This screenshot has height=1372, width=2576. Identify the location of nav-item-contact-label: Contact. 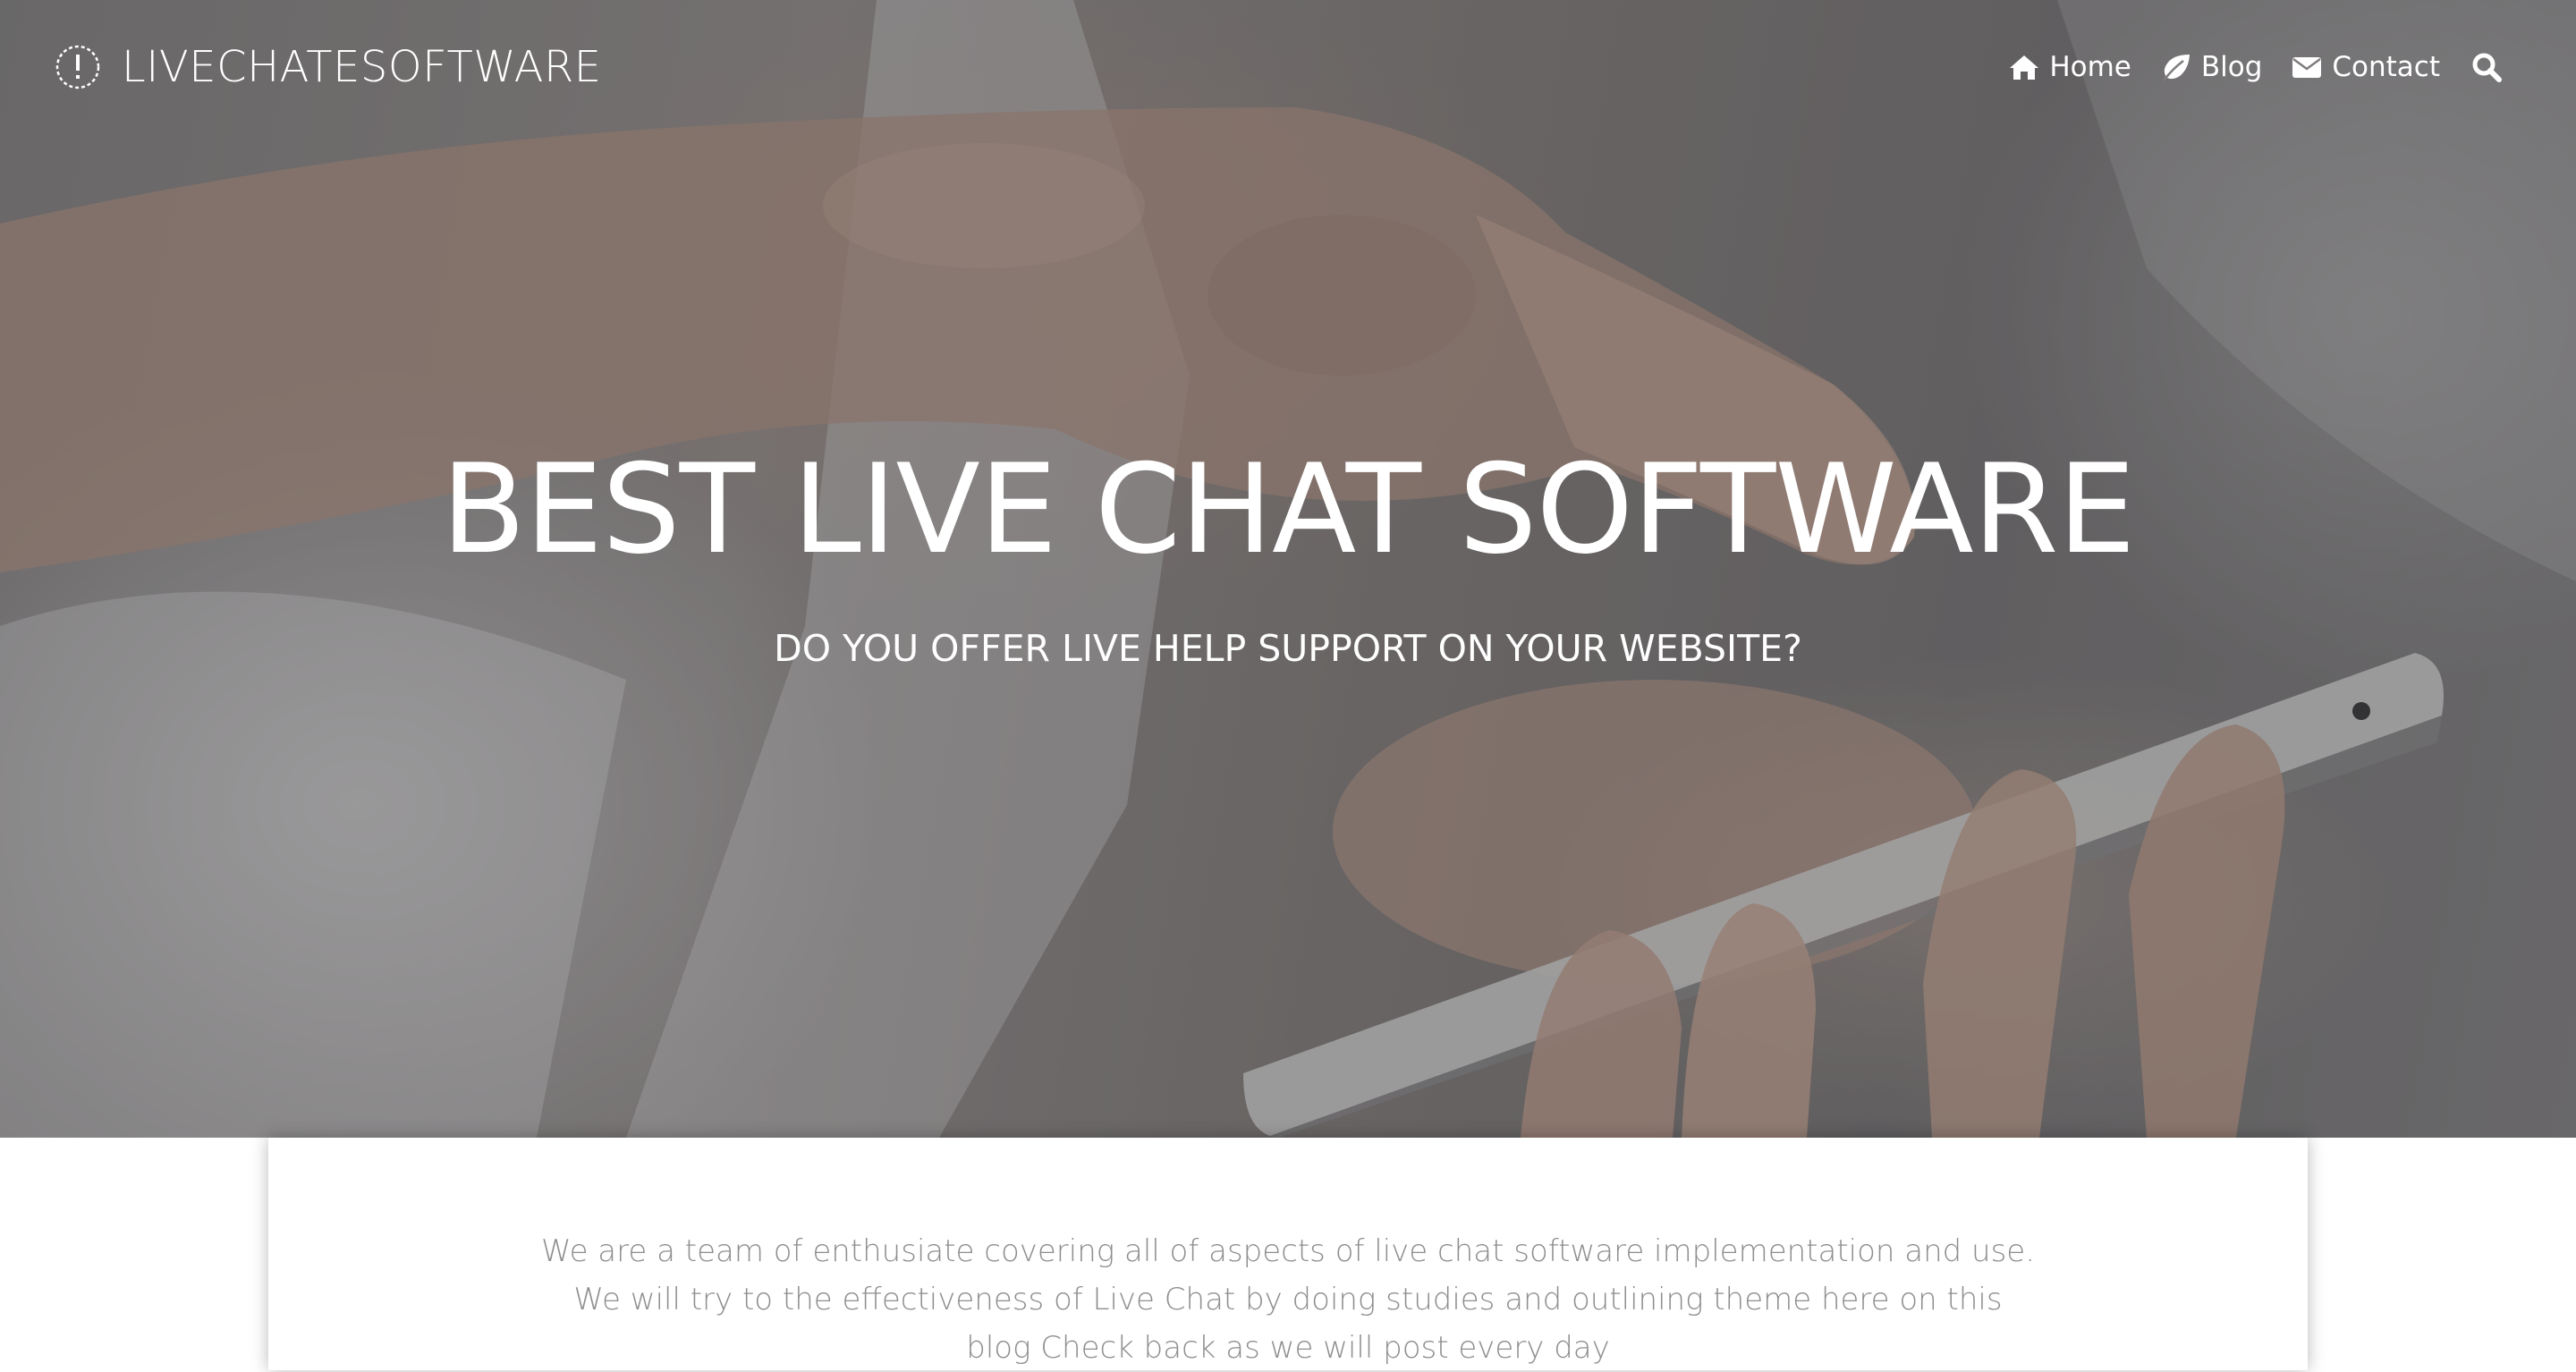
(2386, 67).